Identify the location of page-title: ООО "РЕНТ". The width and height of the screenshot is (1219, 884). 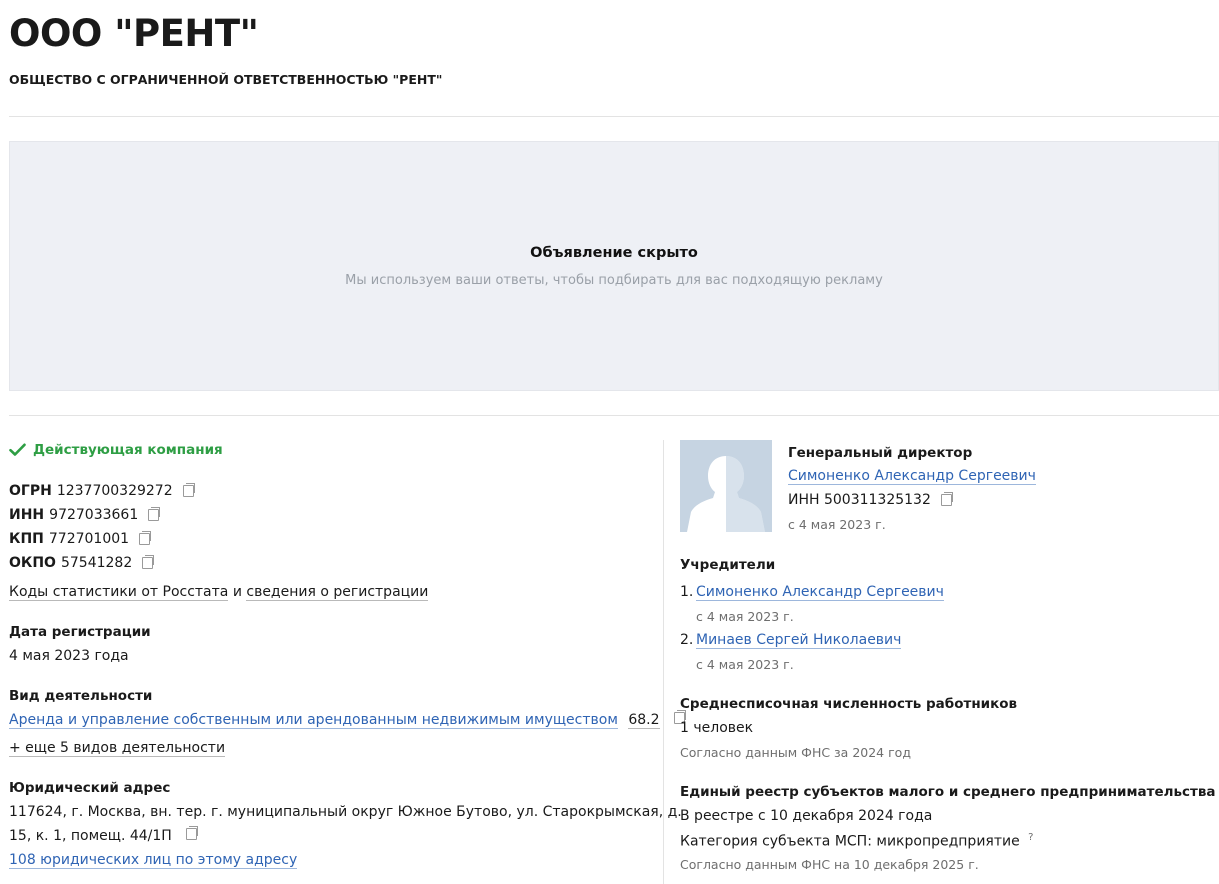
(134, 33).